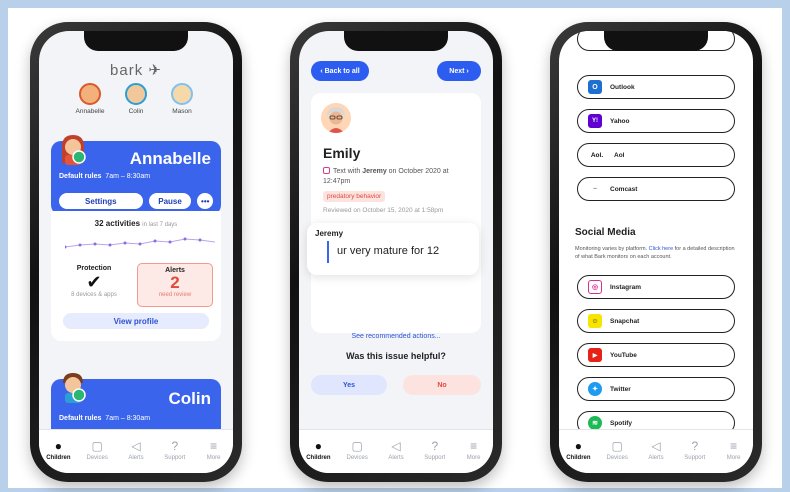 The width and height of the screenshot is (790, 492). What do you see at coordinates (595, 87) in the screenshot?
I see `outlook-icon: O` at bounding box center [595, 87].